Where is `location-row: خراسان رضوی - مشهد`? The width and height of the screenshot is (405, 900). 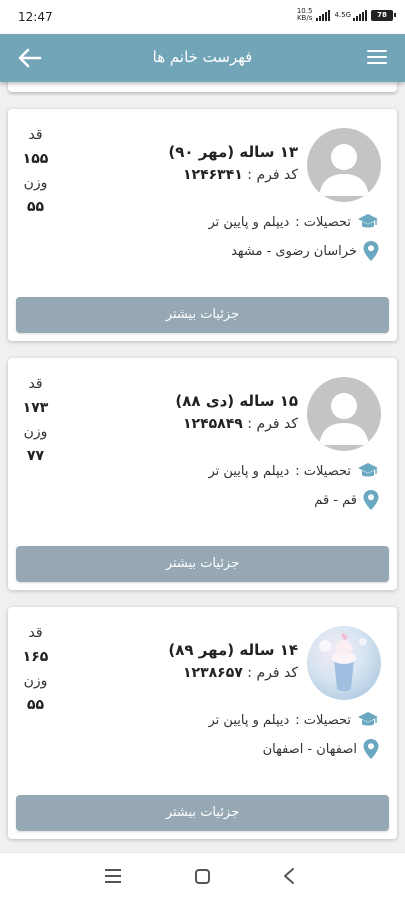
location-row: خراسان رضوی - مشهد is located at coordinates (305, 251).